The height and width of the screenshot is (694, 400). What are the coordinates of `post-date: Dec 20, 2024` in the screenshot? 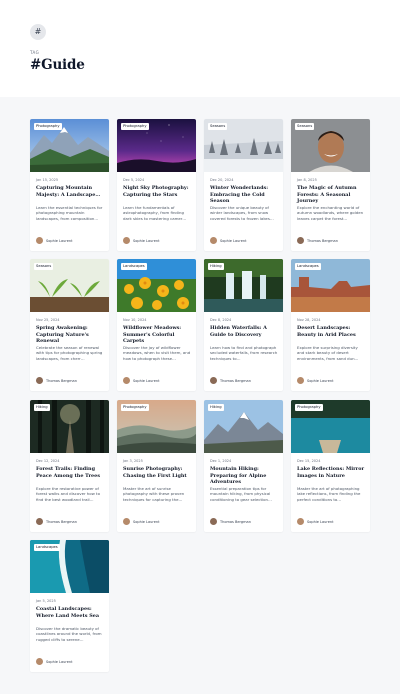 It's located at (222, 180).